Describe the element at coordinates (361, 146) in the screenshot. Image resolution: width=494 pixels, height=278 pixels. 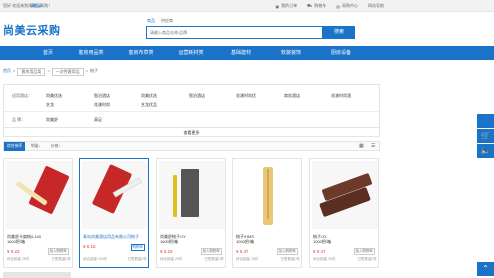
I see `grid-view-icon: ▦` at that location.